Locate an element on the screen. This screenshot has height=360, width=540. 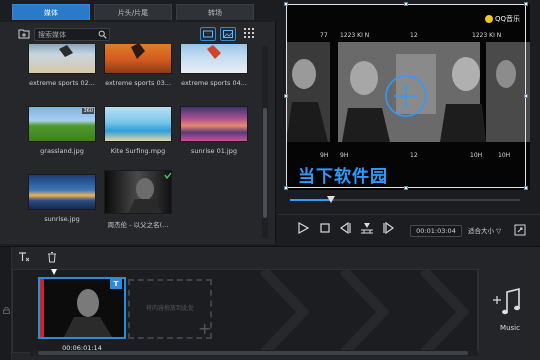
media-toolbar is located at coordinates (138, 34).